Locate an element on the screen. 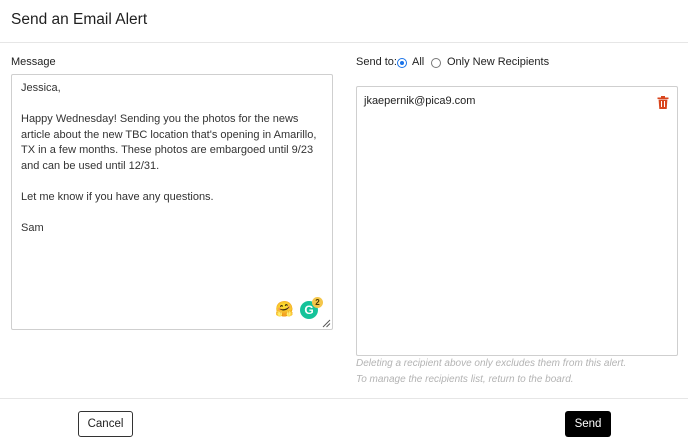 The width and height of the screenshot is (688, 447). dialog-header: Send an Email Alert is located at coordinates (344, 21).